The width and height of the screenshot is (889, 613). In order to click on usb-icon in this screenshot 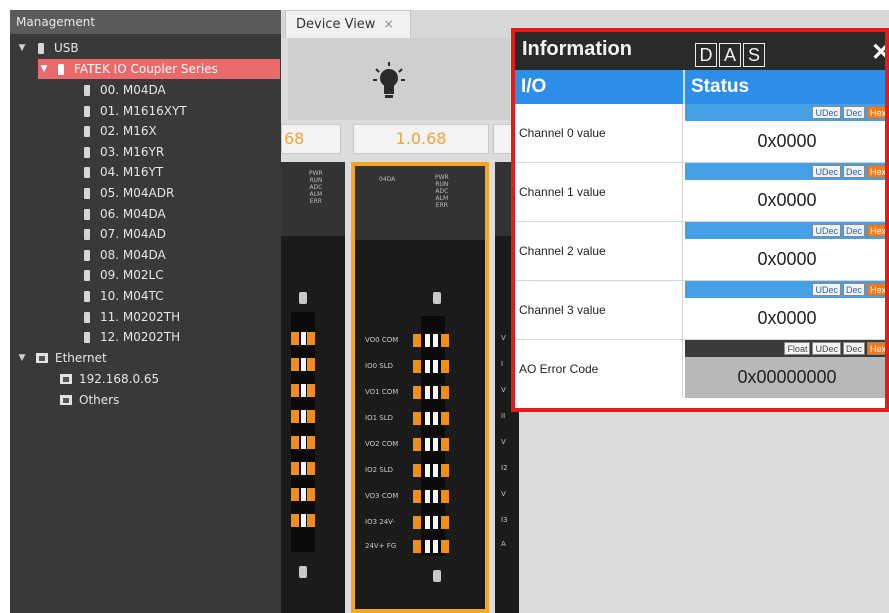, I will do `click(41, 48)`.